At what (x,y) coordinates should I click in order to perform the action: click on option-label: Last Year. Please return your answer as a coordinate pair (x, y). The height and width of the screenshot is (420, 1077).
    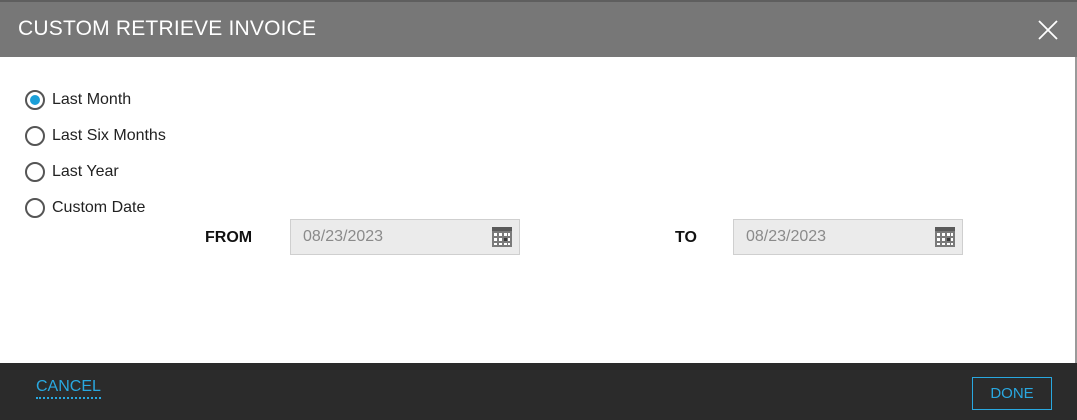
    Looking at the image, I should click on (85, 171).